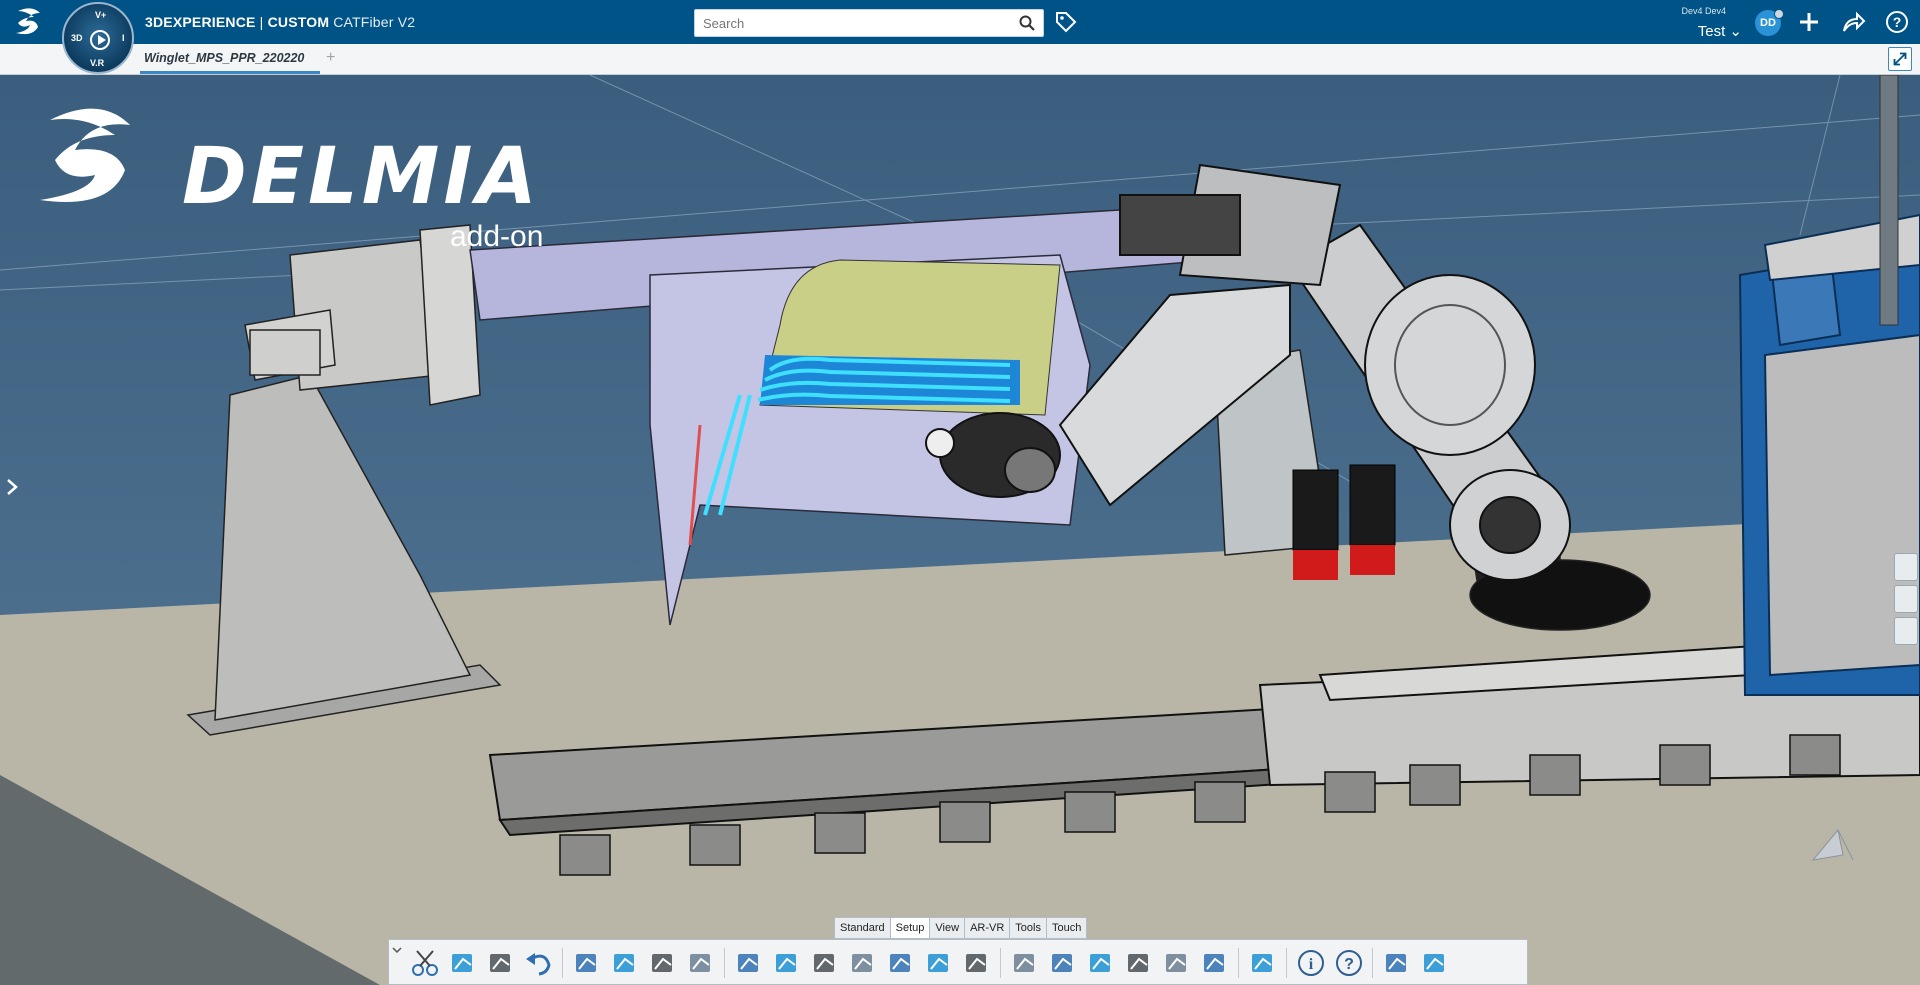 This screenshot has height=985, width=1920. What do you see at coordinates (958, 962) in the screenshot?
I see `action-bar: i?` at bounding box center [958, 962].